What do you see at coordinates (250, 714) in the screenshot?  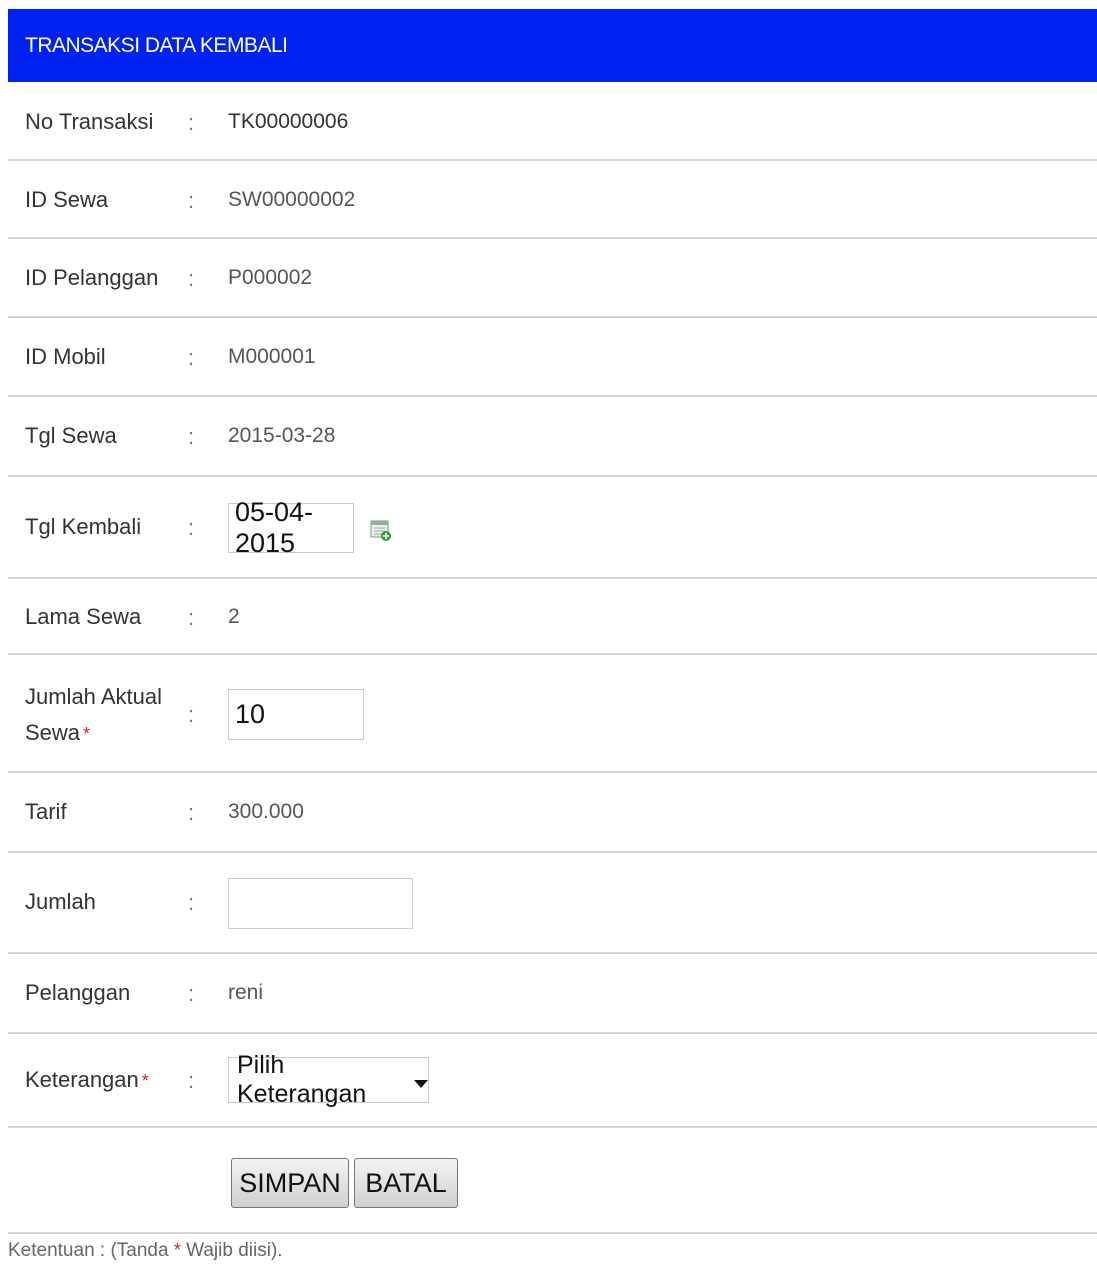 I see `jumlah-aktual-sewa-value: 10` at bounding box center [250, 714].